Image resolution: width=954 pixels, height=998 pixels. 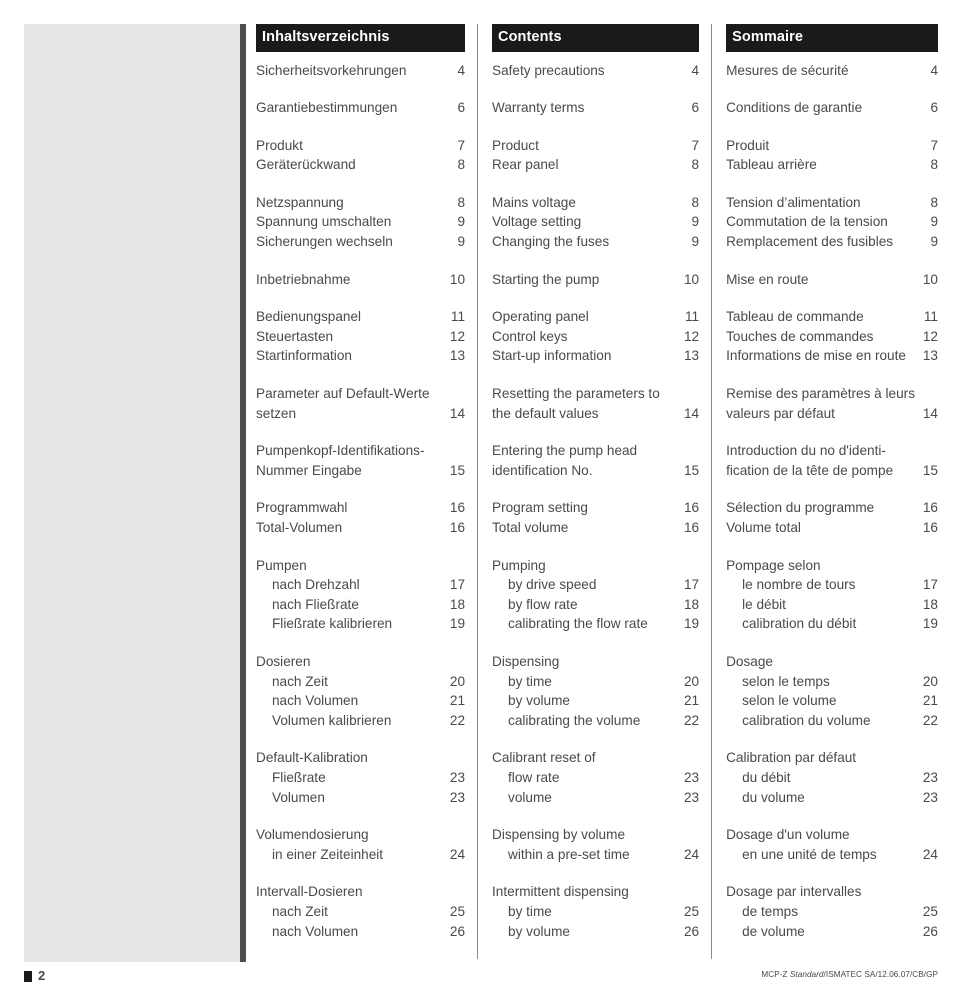 What do you see at coordinates (595, 317) in the screenshot?
I see `toc-entry: Operating panel 11` at bounding box center [595, 317].